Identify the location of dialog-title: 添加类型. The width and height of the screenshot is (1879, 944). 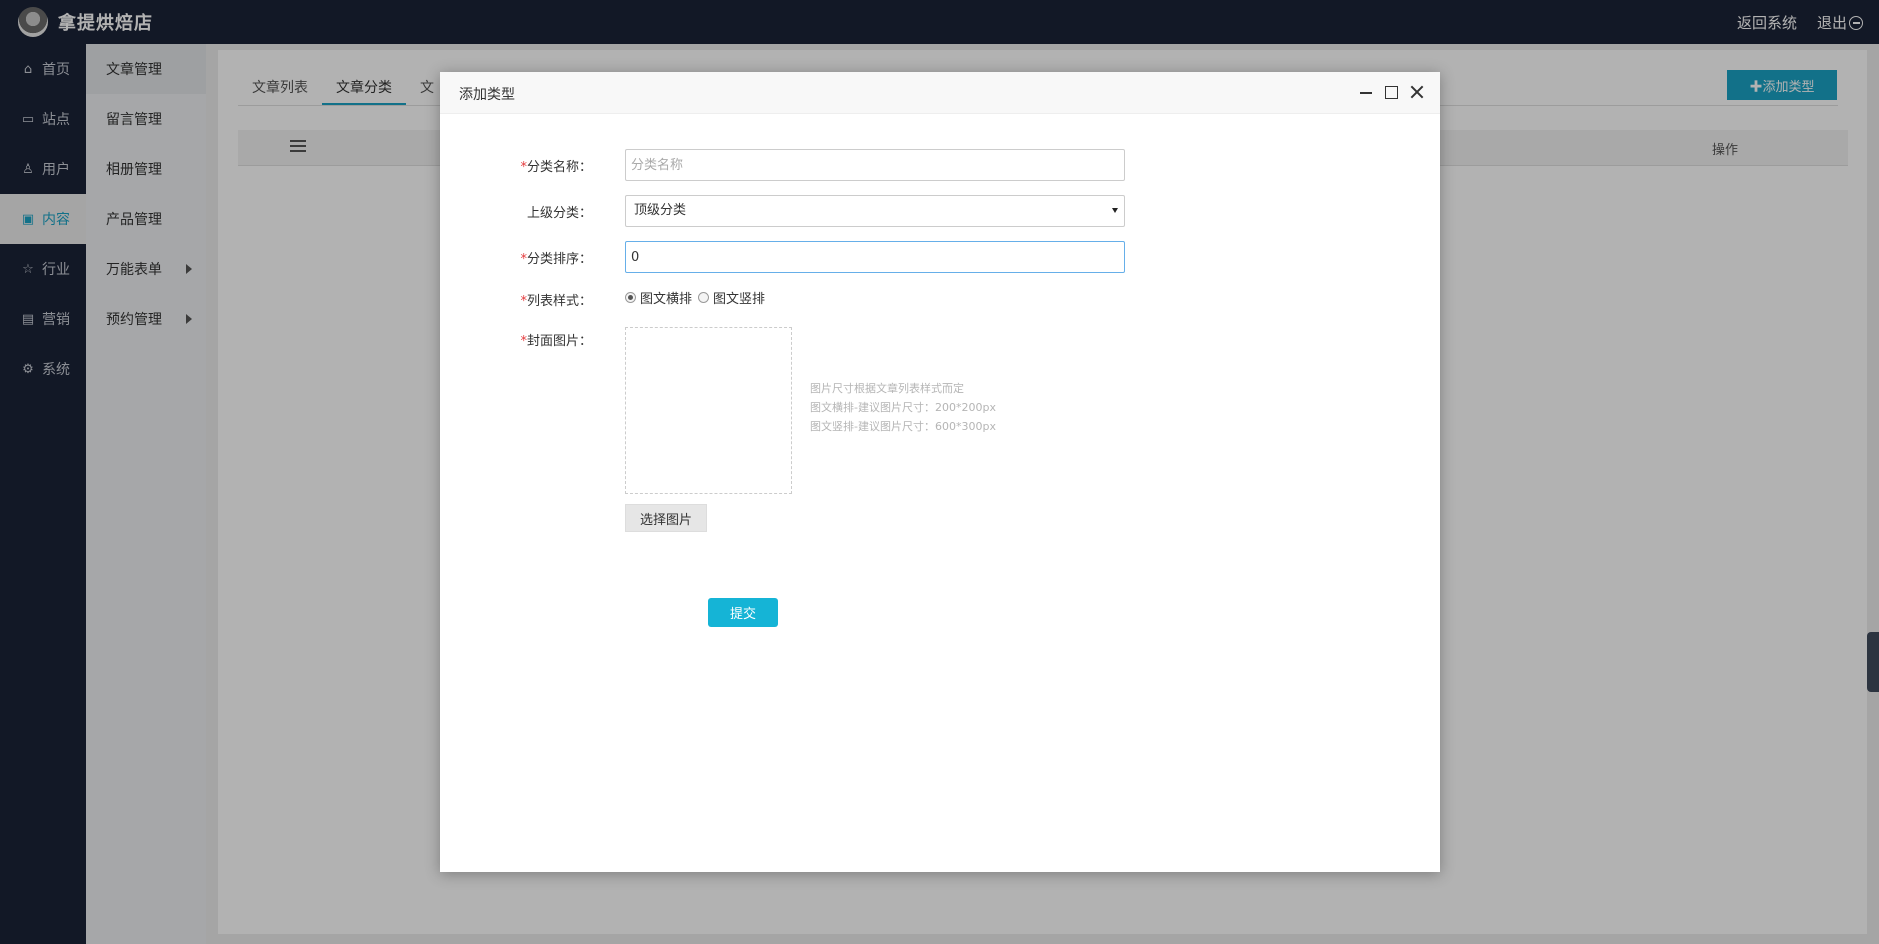
(487, 95).